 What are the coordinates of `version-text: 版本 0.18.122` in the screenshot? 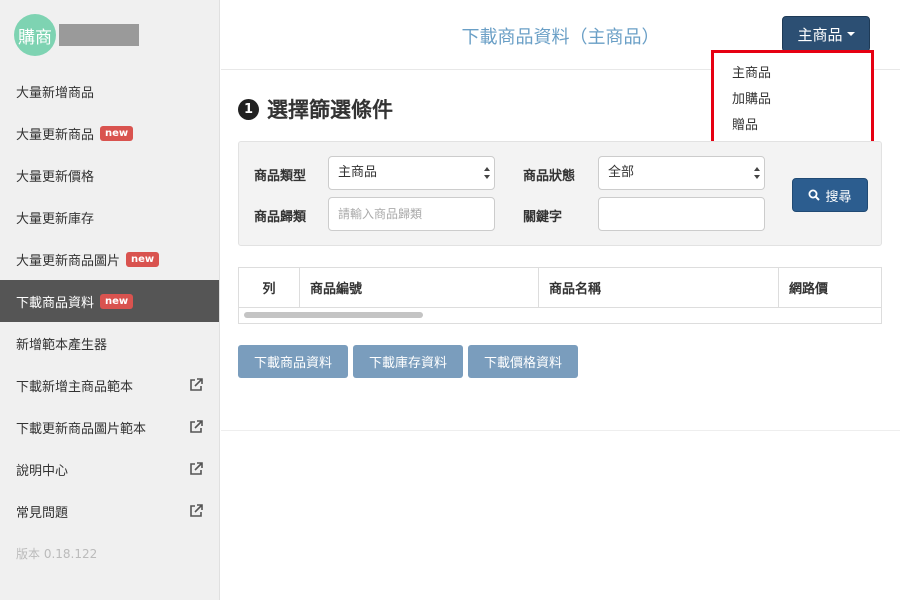 It's located at (57, 553).